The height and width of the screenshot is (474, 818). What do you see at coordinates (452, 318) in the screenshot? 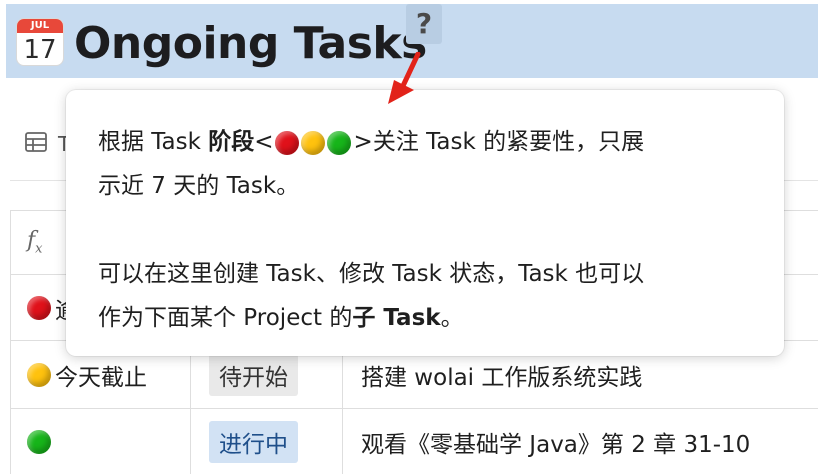
I see `tooltip-text: 。` at bounding box center [452, 318].